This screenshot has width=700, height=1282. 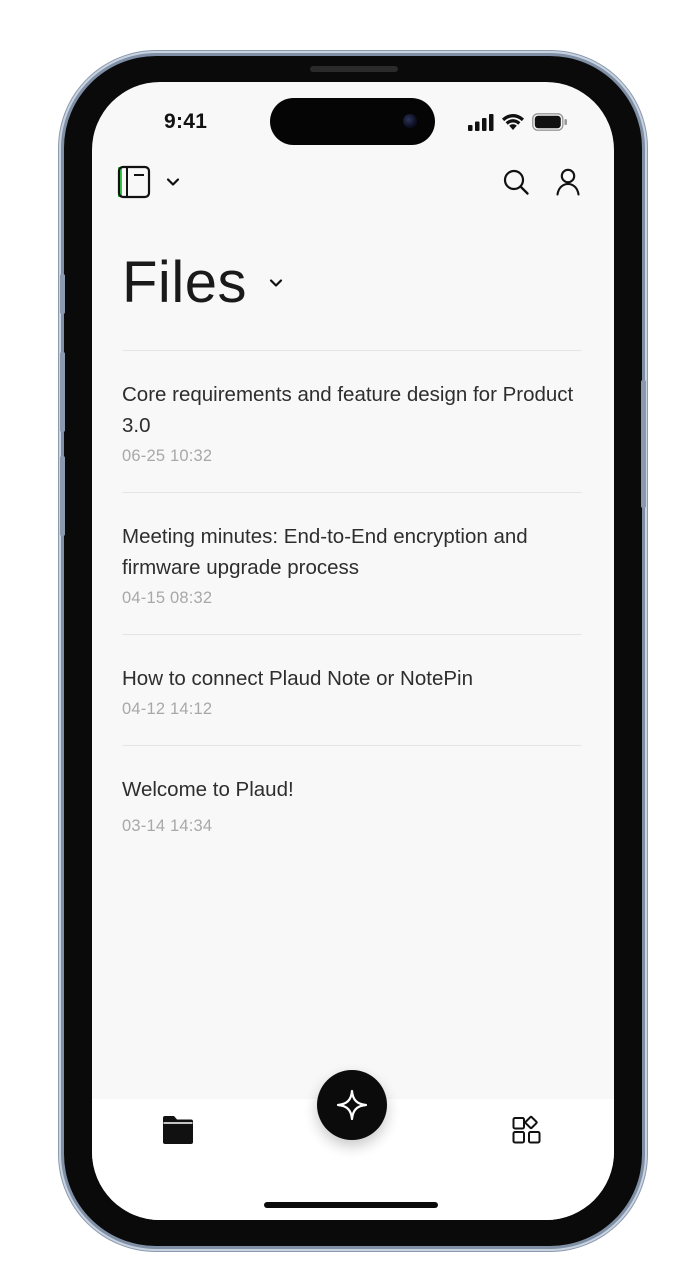 I want to click on header-actions, so click(x=541, y=182).